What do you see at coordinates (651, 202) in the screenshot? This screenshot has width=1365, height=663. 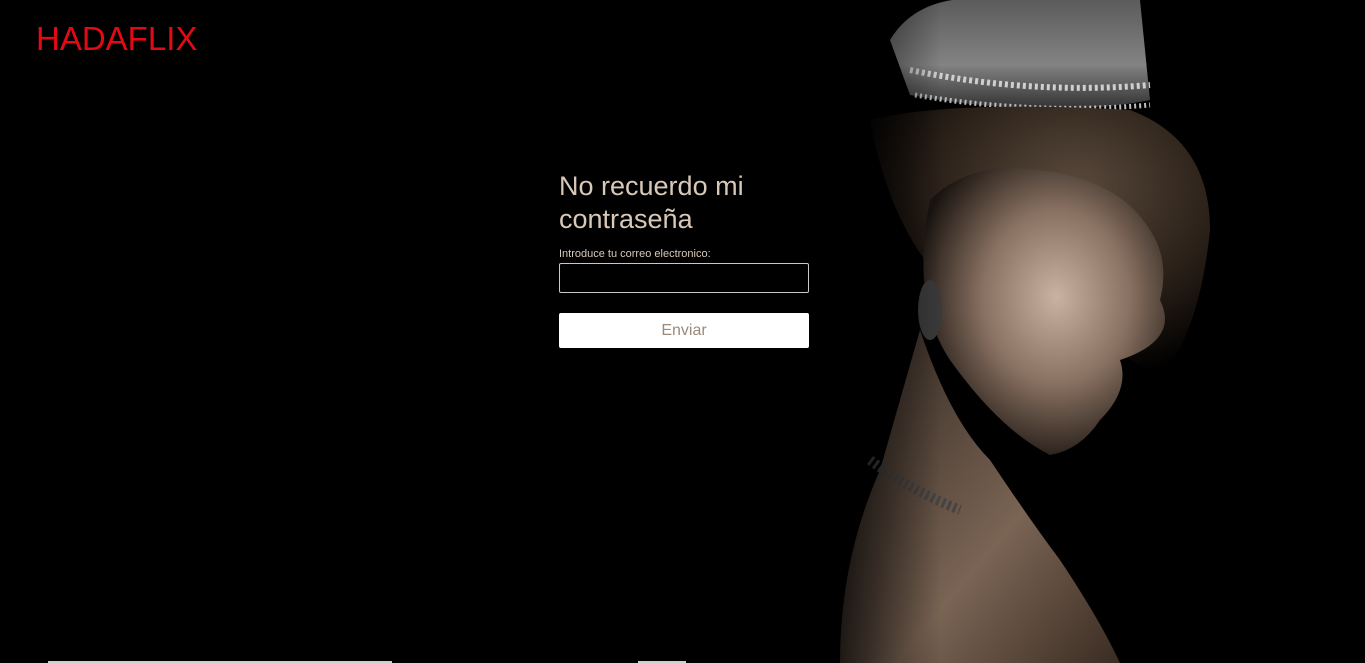 I see `form-title: No recuerdo mi contraseña` at bounding box center [651, 202].